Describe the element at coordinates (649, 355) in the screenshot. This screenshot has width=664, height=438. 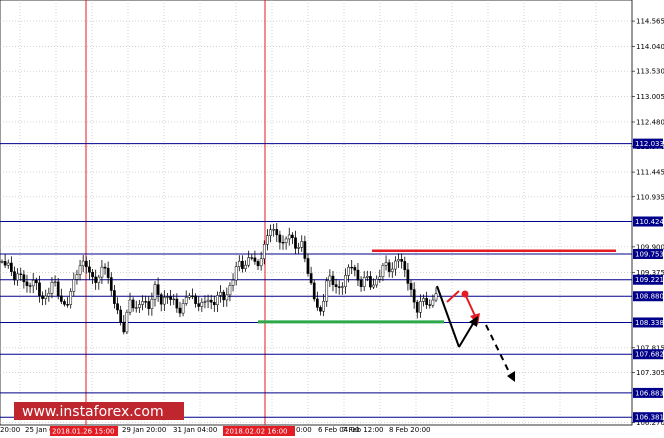
I see `level-label: 107.682` at that location.